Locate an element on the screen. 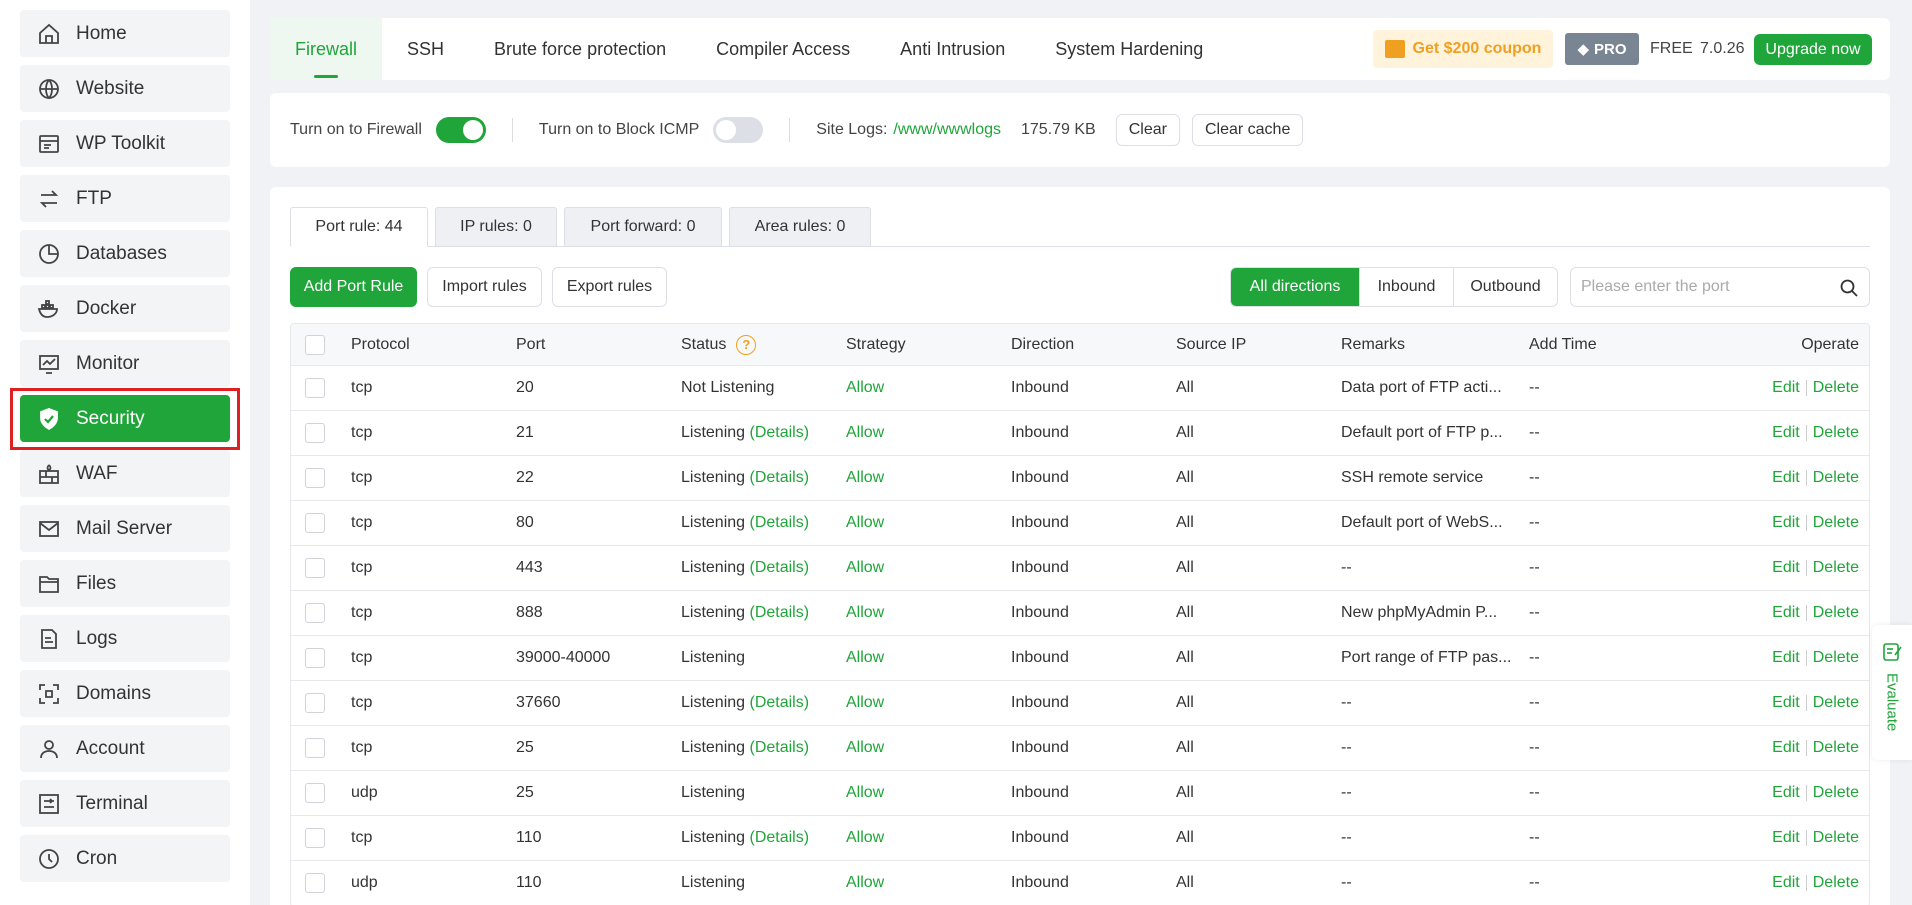  port-search-input is located at coordinates (1701, 287).